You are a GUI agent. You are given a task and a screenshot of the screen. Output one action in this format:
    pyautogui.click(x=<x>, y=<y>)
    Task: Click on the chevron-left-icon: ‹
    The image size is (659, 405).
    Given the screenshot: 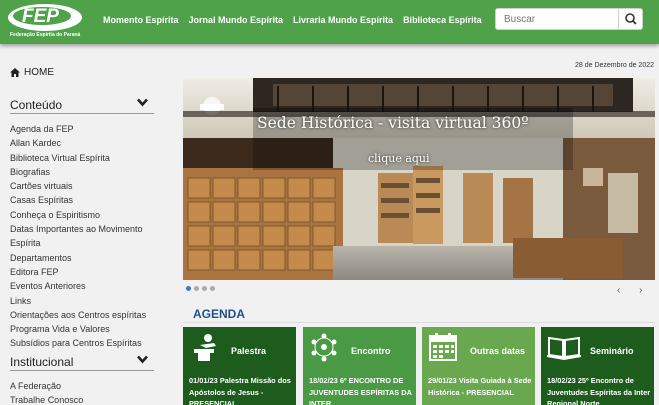 What is the action you would take?
    pyautogui.click(x=618, y=290)
    